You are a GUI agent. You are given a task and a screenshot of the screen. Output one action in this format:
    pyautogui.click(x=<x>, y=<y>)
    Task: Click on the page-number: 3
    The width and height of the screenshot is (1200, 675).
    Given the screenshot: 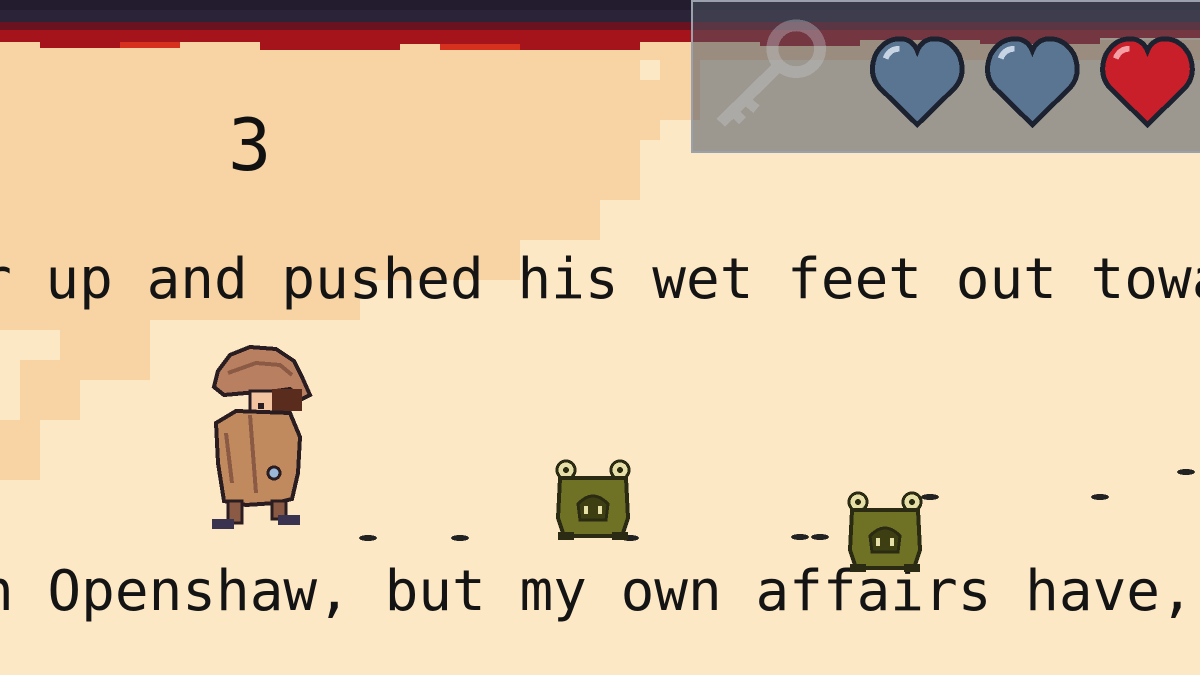 What is the action you would take?
    pyautogui.click(x=250, y=145)
    